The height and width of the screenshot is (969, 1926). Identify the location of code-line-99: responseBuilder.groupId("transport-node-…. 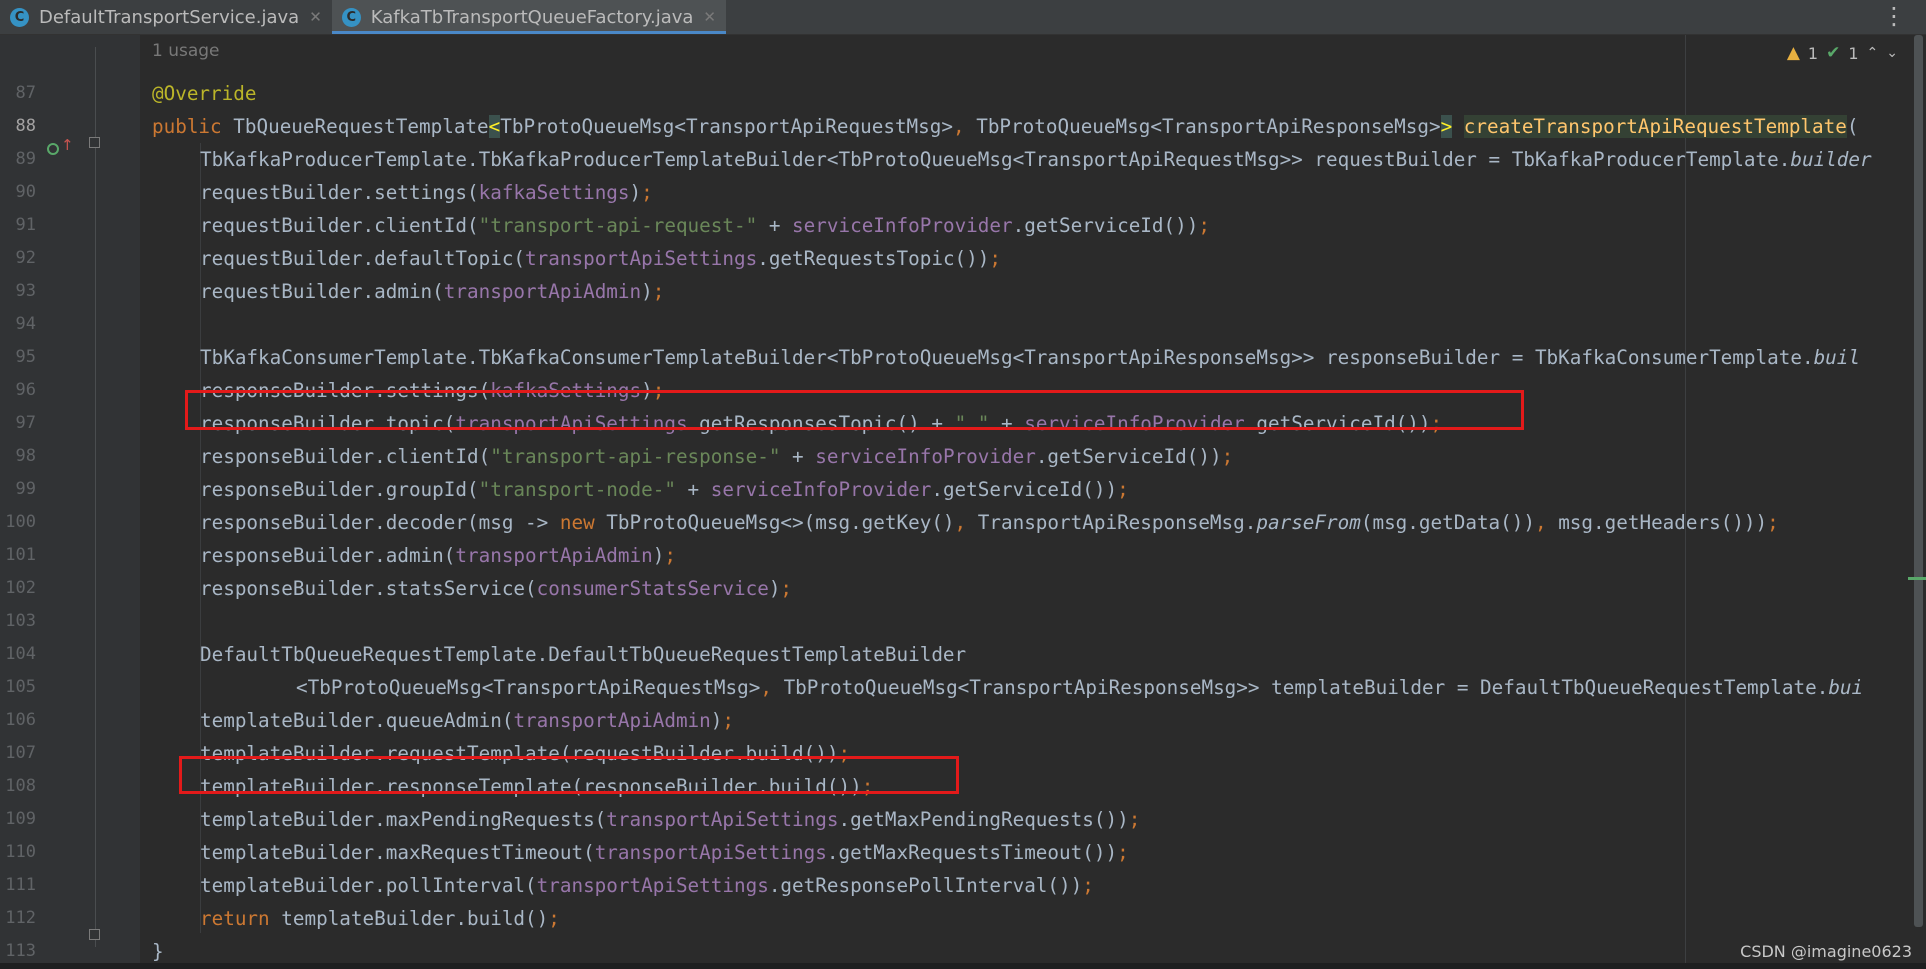
(664, 489).